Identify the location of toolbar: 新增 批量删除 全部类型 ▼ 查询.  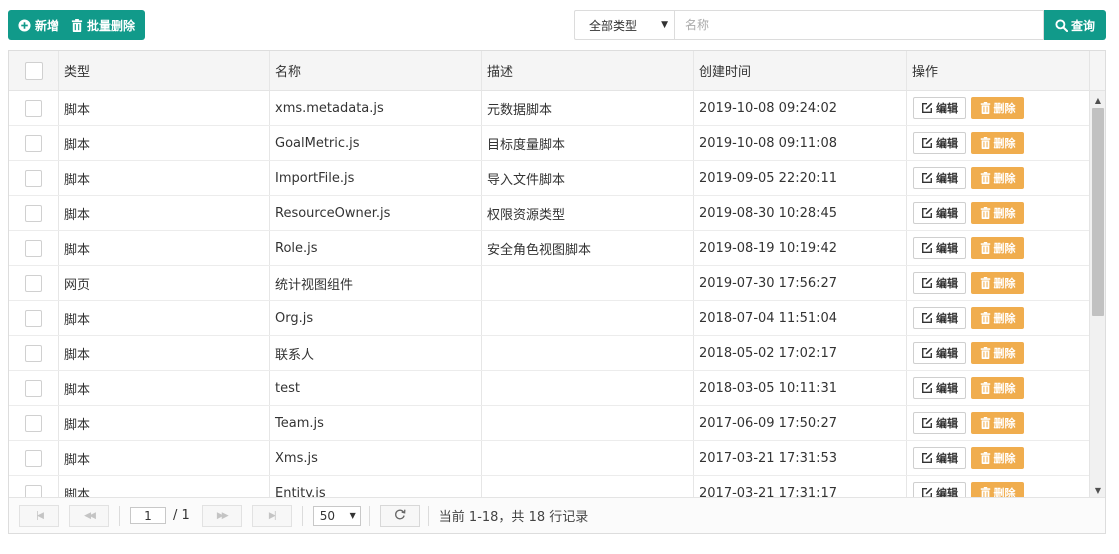
(557, 25).